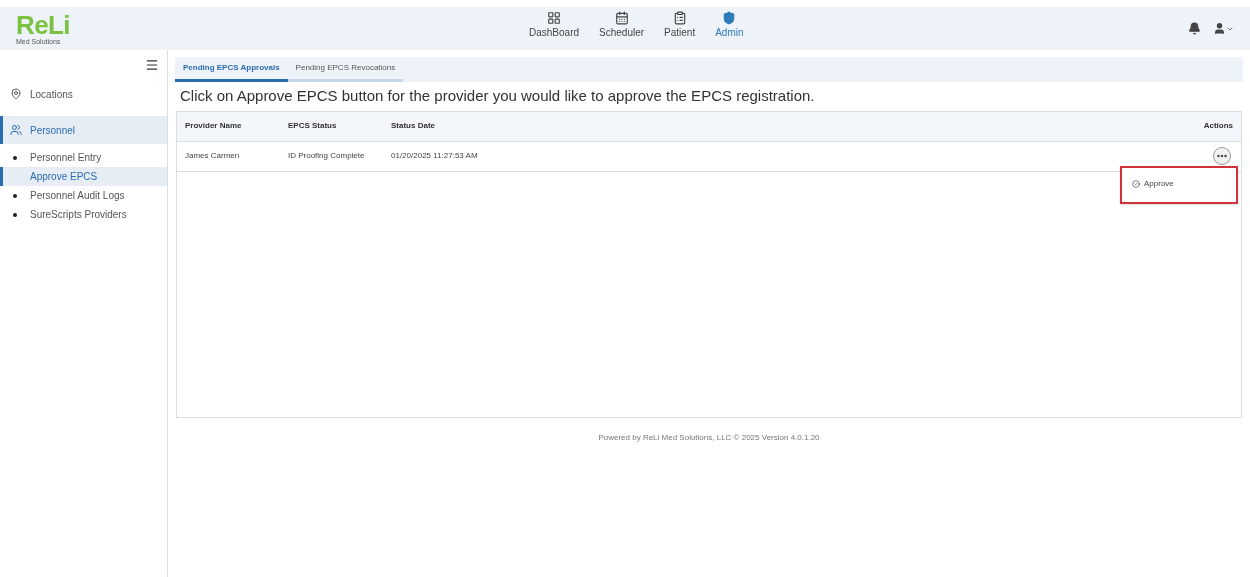 The width and height of the screenshot is (1250, 577). I want to click on check-circle-icon, so click(1136, 183).